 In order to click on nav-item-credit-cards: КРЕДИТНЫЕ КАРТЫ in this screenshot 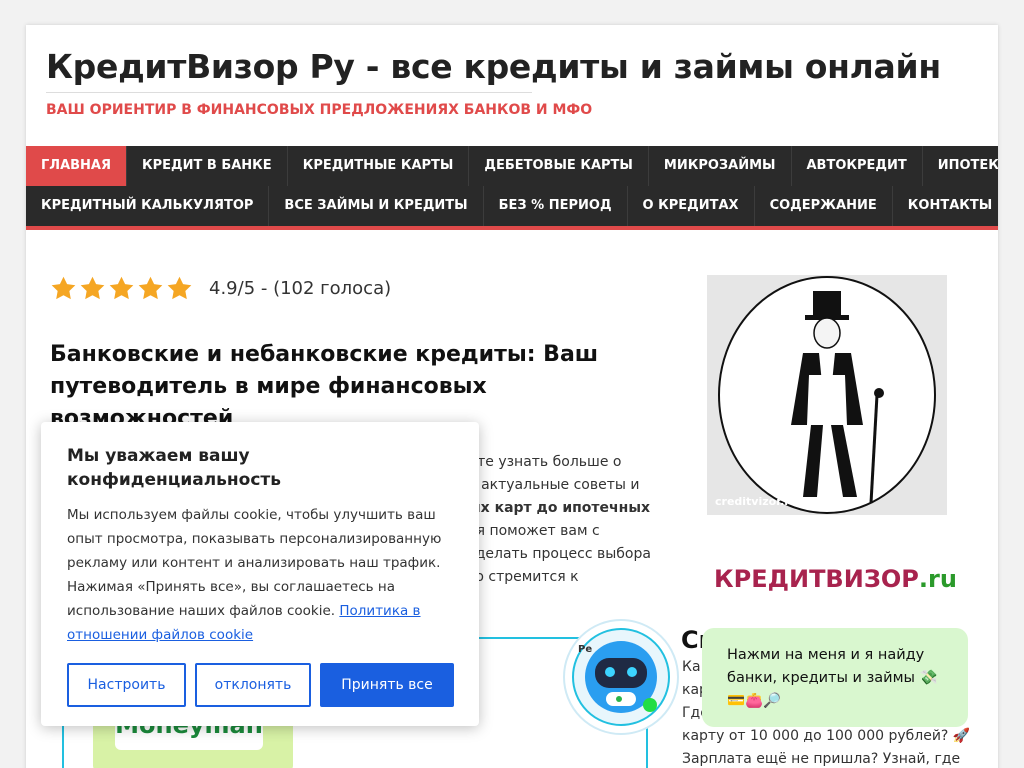, I will do `click(379, 166)`.